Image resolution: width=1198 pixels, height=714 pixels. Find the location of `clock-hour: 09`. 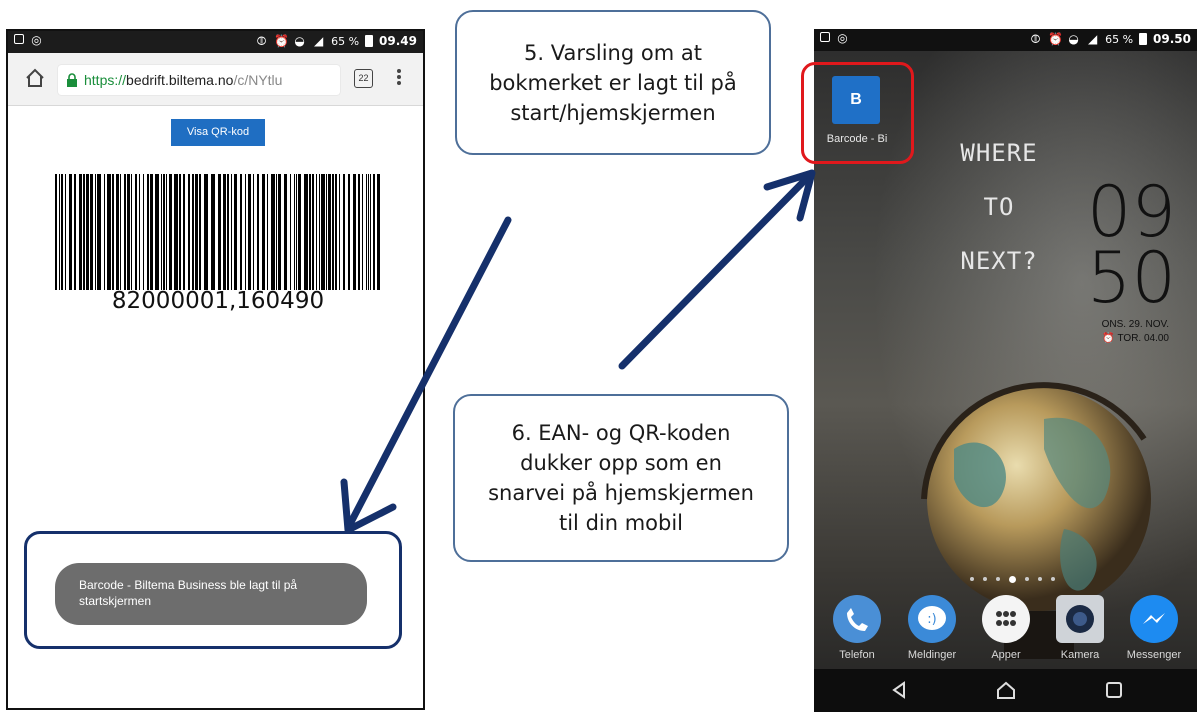

clock-hour: 09 is located at coordinates (1131, 212).